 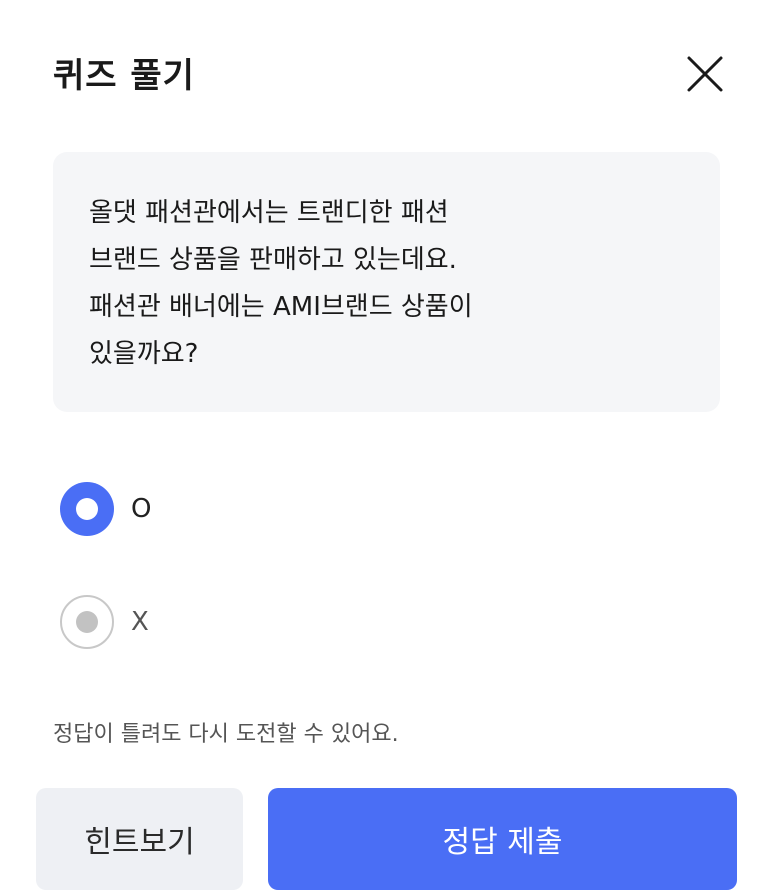 What do you see at coordinates (141, 509) in the screenshot?
I see `option-label: O` at bounding box center [141, 509].